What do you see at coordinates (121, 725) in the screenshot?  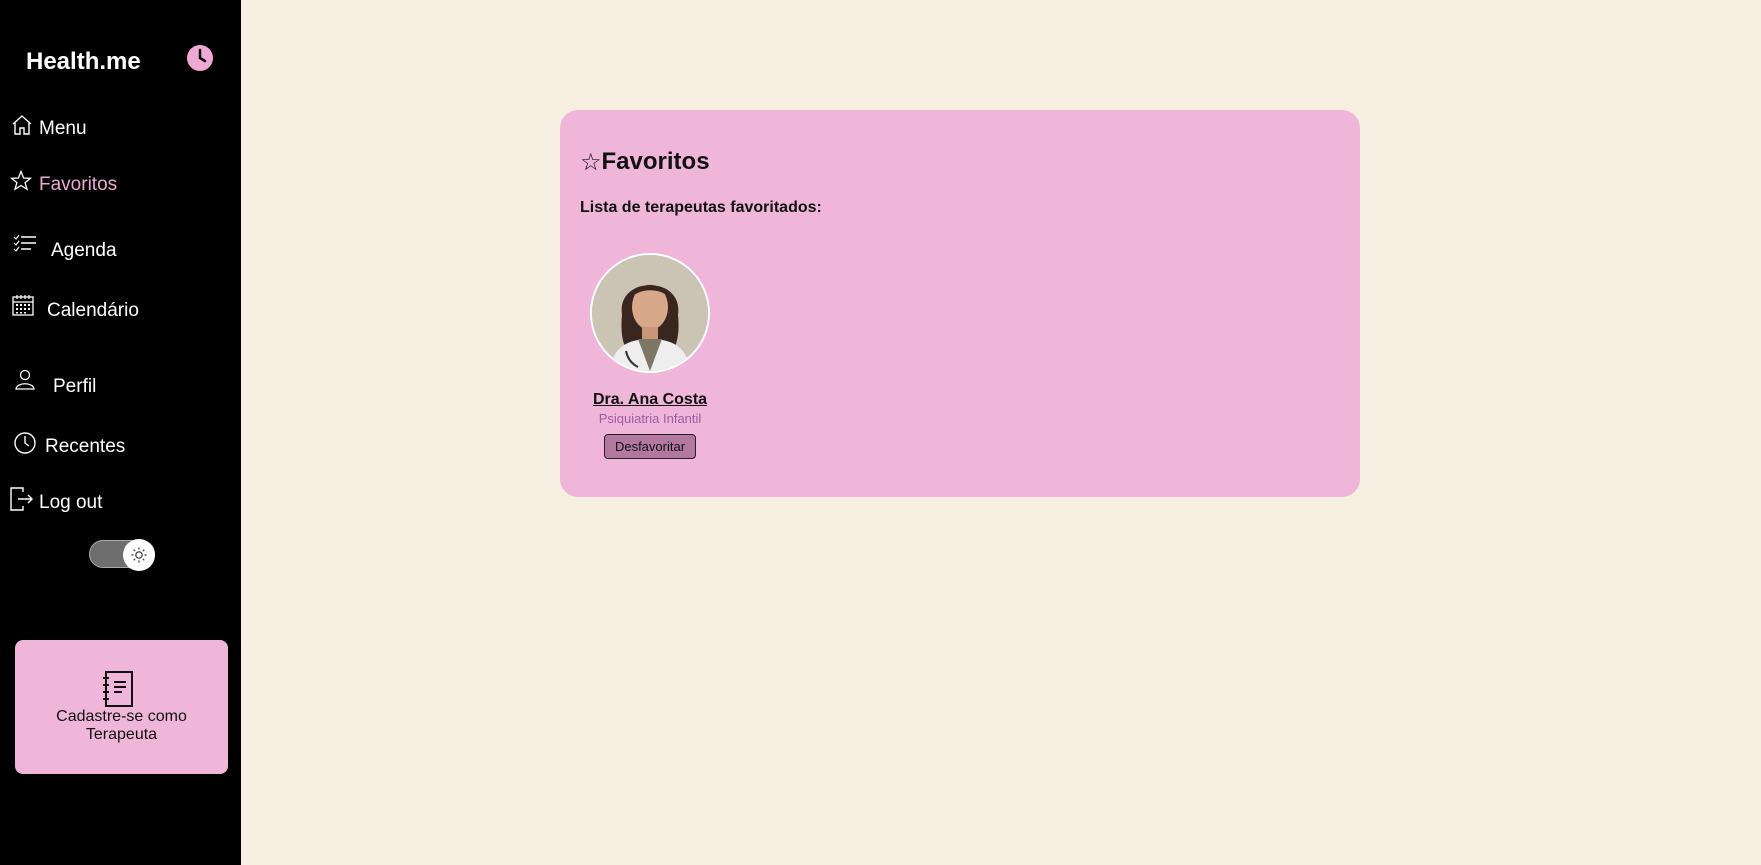 I see `register-card-label: Cadastre-se como Terapeuta` at bounding box center [121, 725].